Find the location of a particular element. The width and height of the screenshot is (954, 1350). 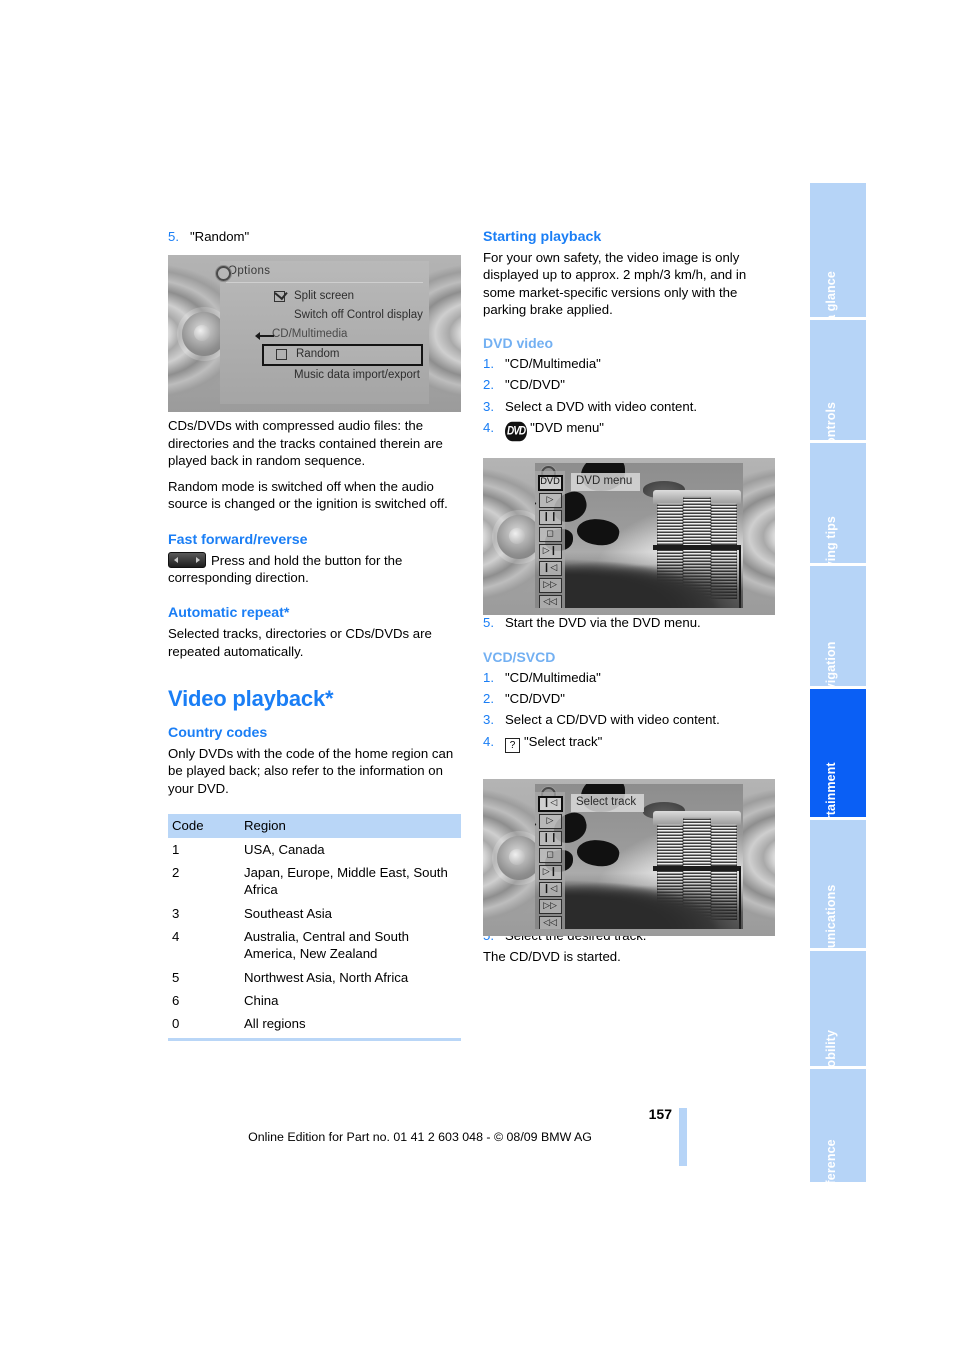

sidebar-tab-mobility: Mobility is located at coordinates (838, 1008).